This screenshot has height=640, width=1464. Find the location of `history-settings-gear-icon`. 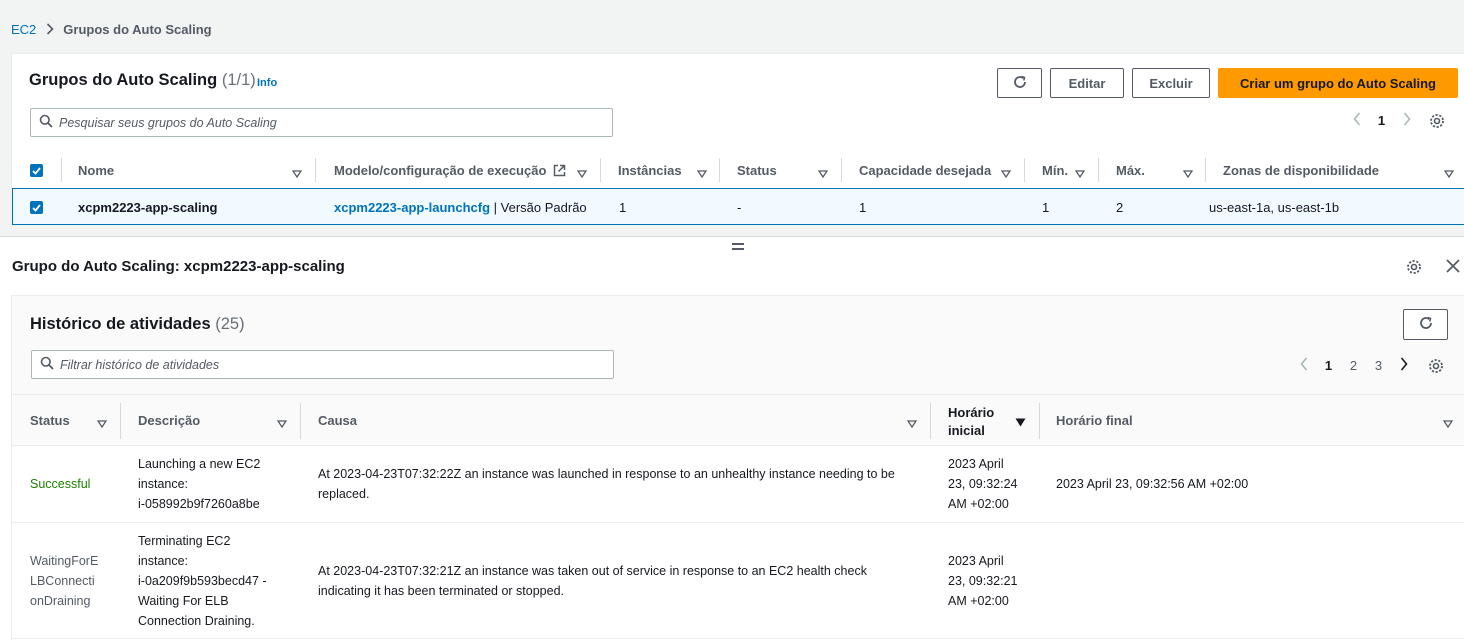

history-settings-gear-icon is located at coordinates (1436, 367).